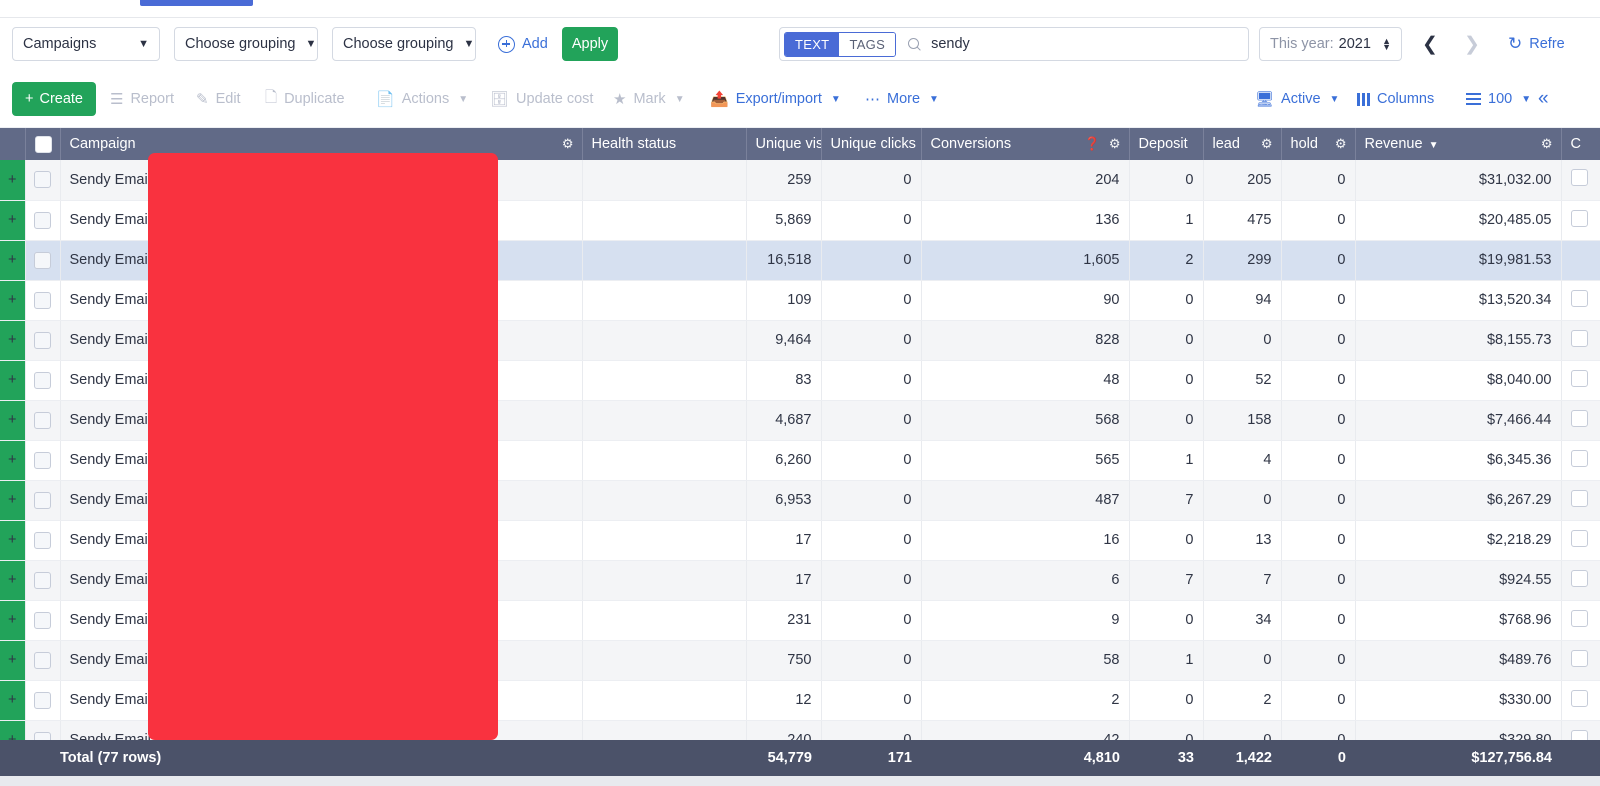 Image resolution: width=1600 pixels, height=786 pixels. What do you see at coordinates (649, 99) in the screenshot?
I see `mark-menu: ★ Mark ▼` at bounding box center [649, 99].